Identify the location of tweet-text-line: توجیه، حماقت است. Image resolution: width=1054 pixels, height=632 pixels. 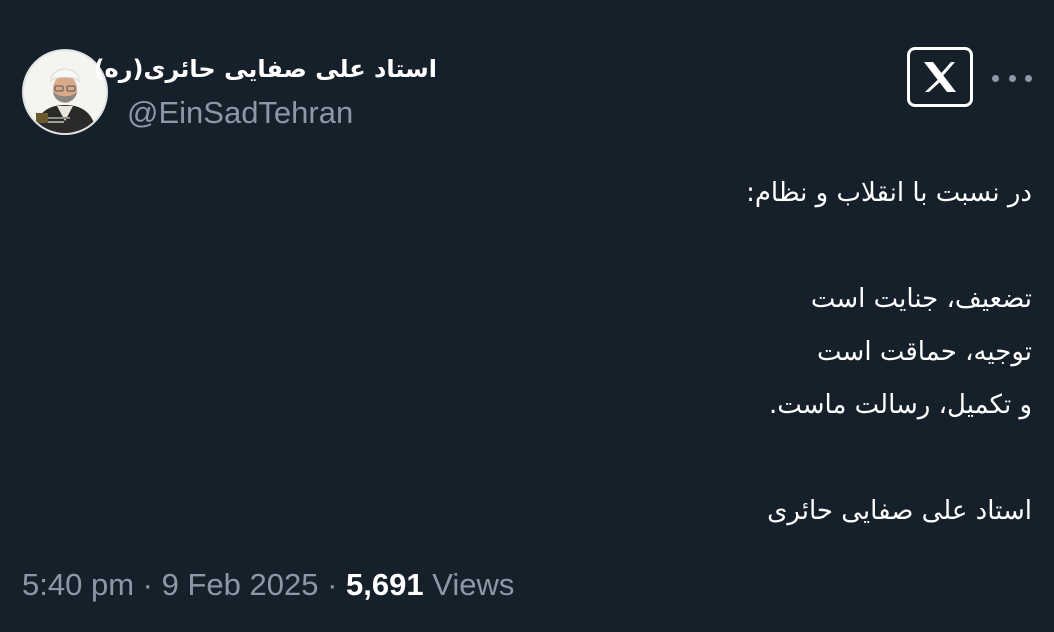
(924, 352).